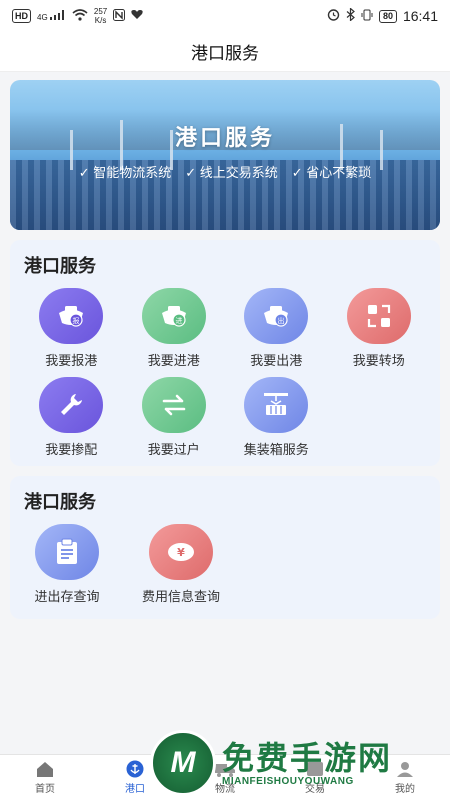 The image size is (450, 800). I want to click on navbar: 港口服务, so click(225, 52).